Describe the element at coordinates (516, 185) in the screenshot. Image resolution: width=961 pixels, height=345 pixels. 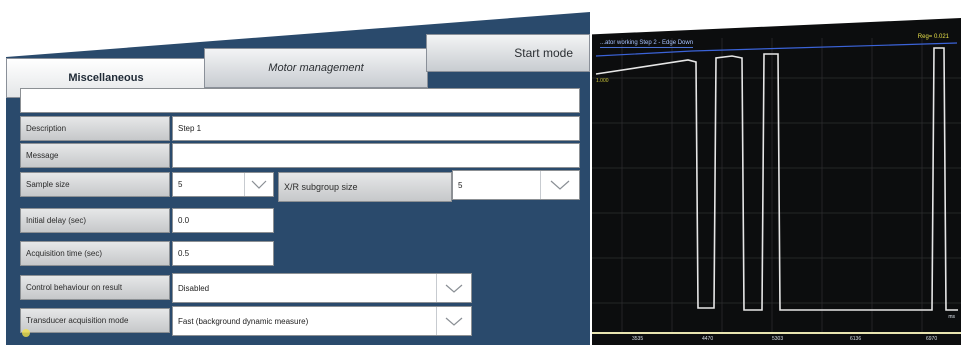
I see `xr-subgroup-select: 5` at that location.